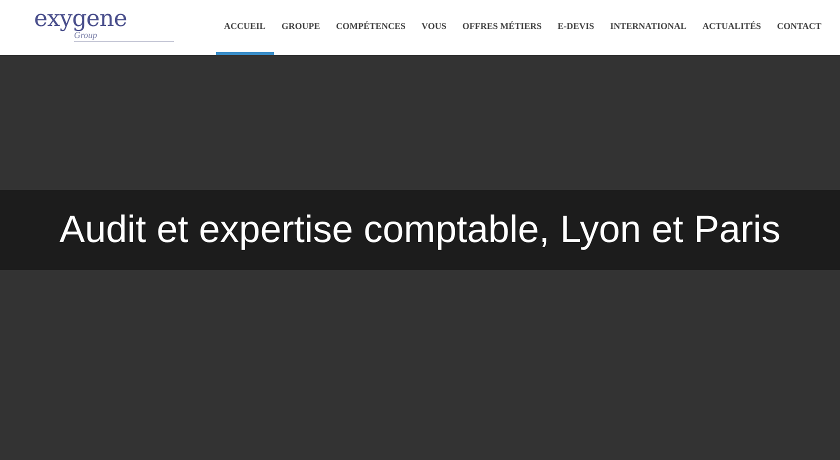  Describe the element at coordinates (81, 19) in the screenshot. I see `logo-text: exygene` at that location.